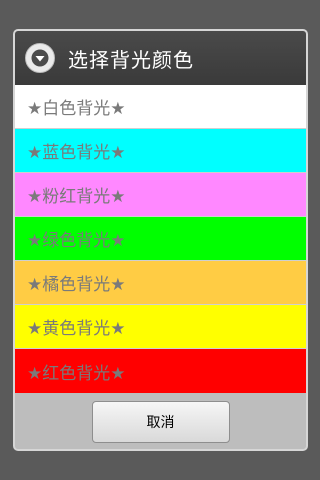  Describe the element at coordinates (131, 59) in the screenshot. I see `dialog-title: 选择背光颜色` at that location.